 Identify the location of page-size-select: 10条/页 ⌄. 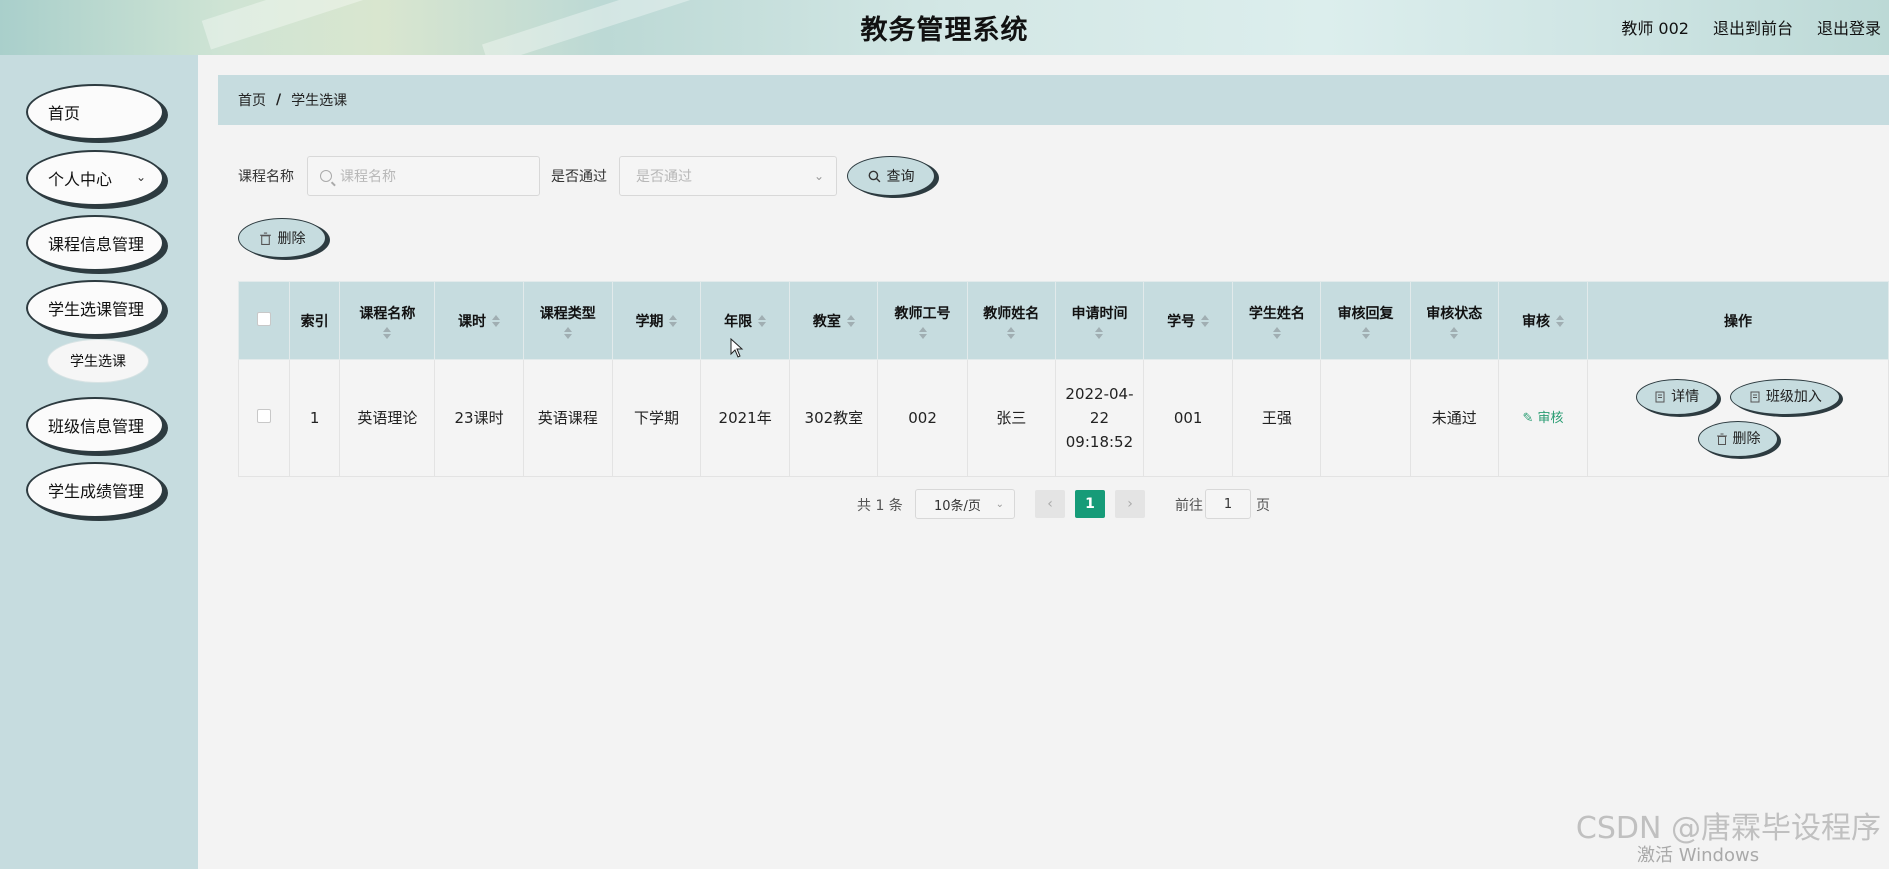
(965, 504).